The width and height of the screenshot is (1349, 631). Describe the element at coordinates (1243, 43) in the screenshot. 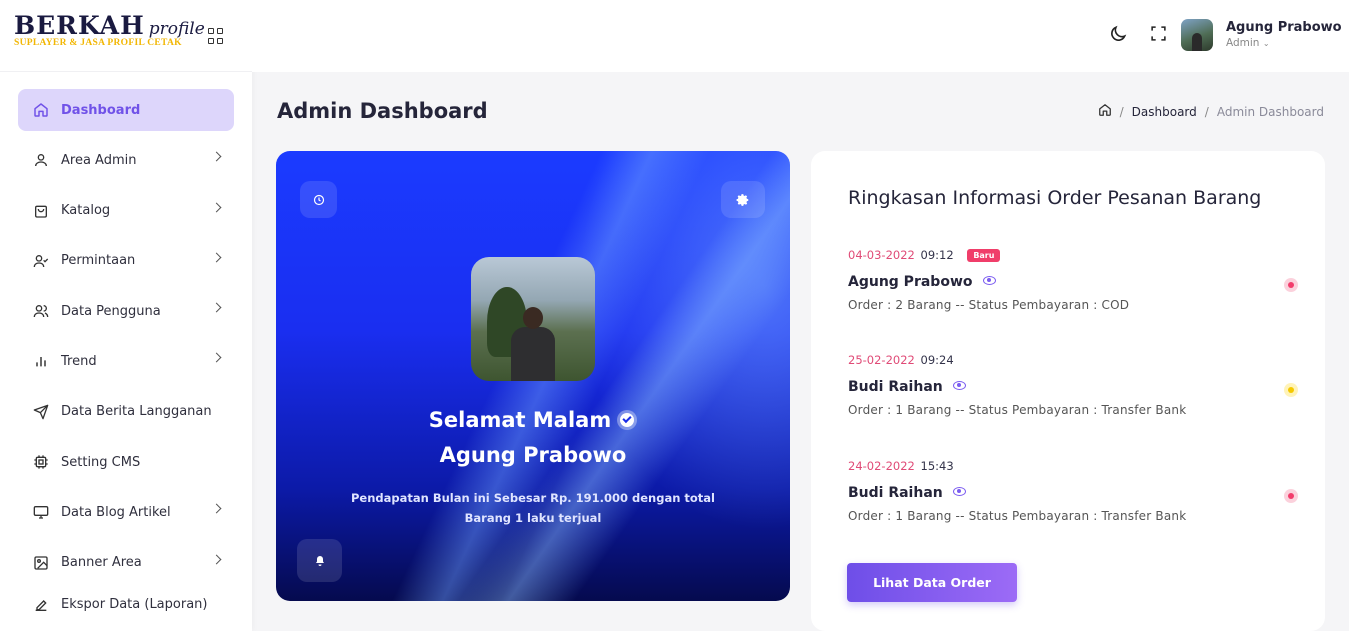

I see `user-role: Admin` at that location.